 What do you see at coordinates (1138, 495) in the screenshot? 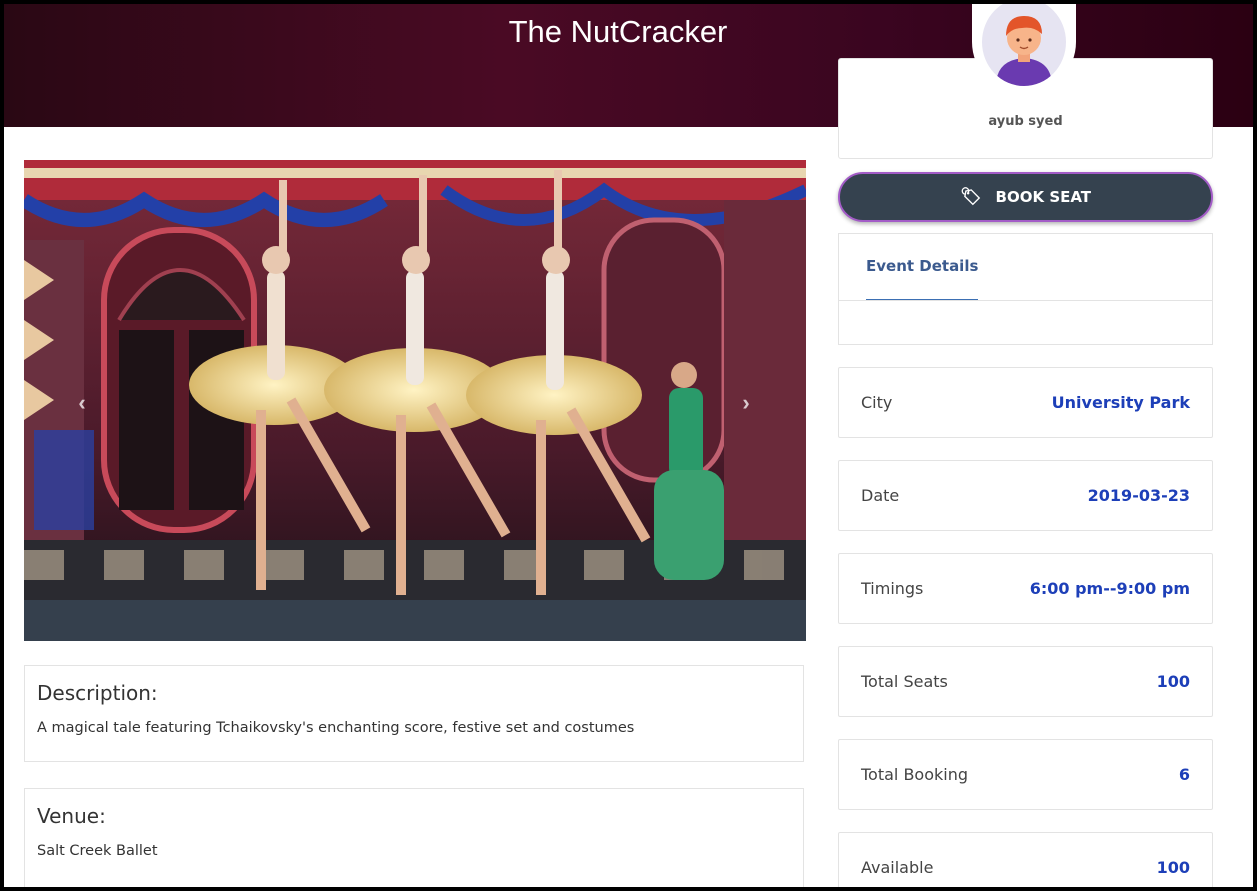
I see `detail-value: 2019-03-23` at bounding box center [1138, 495].